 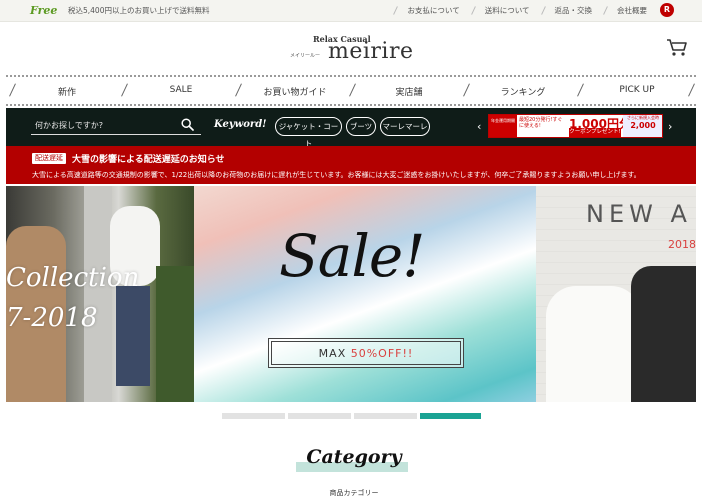 What do you see at coordinates (642, 126) in the screenshot?
I see `promo-right: さらに新規入会時 2,000` at bounding box center [642, 126].